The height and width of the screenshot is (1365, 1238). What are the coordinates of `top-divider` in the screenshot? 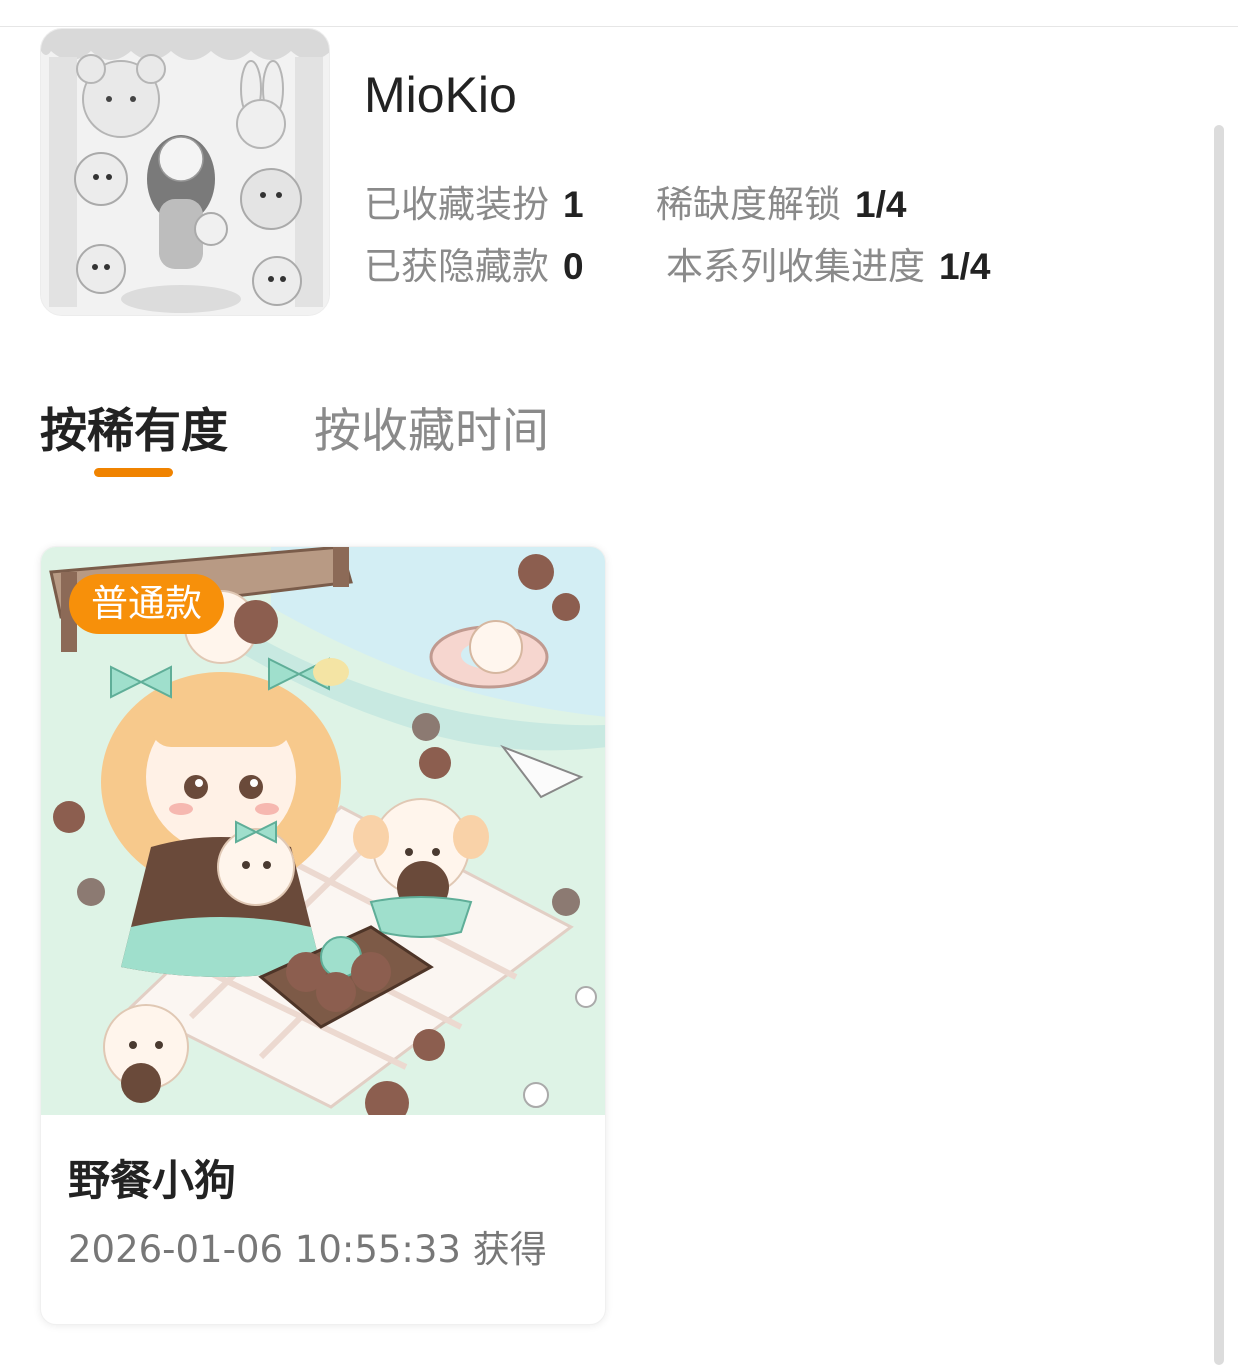 It's located at (619, 26).